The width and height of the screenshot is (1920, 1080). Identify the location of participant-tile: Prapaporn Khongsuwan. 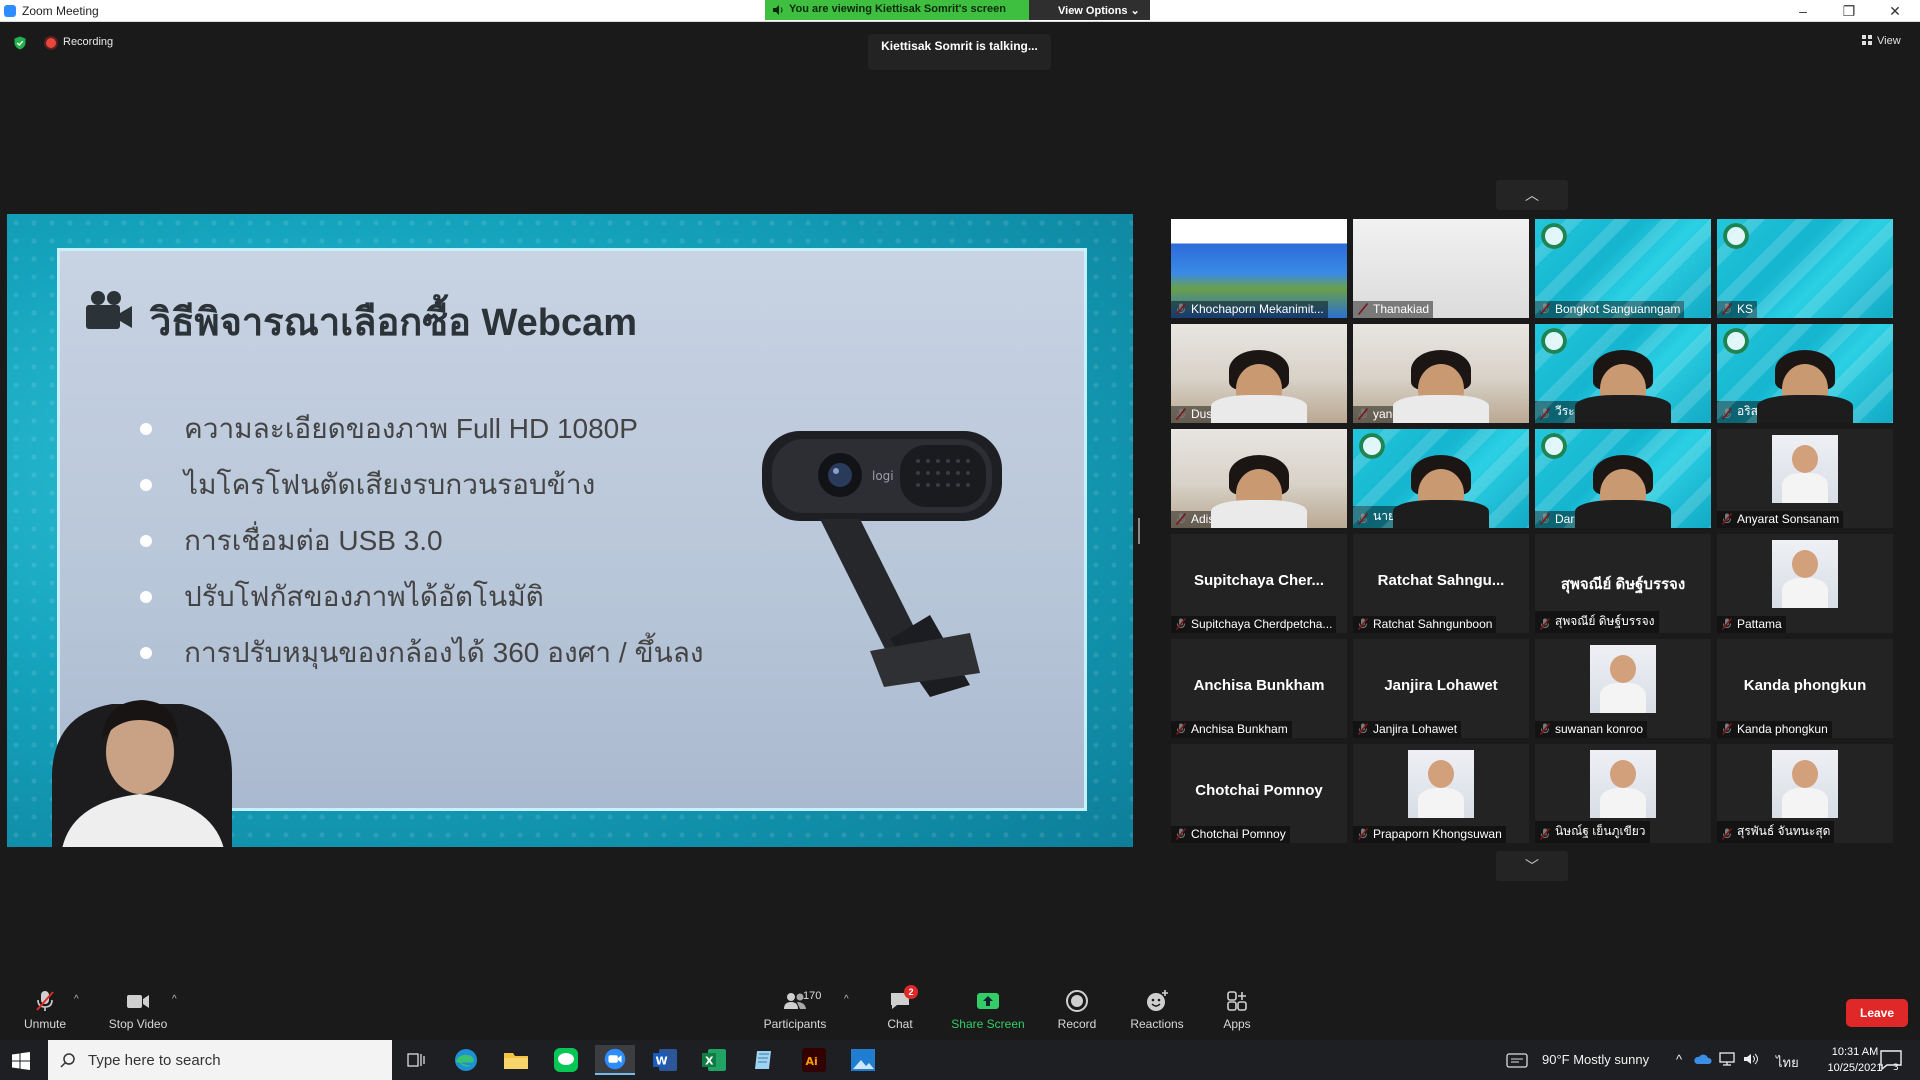
(1441, 793).